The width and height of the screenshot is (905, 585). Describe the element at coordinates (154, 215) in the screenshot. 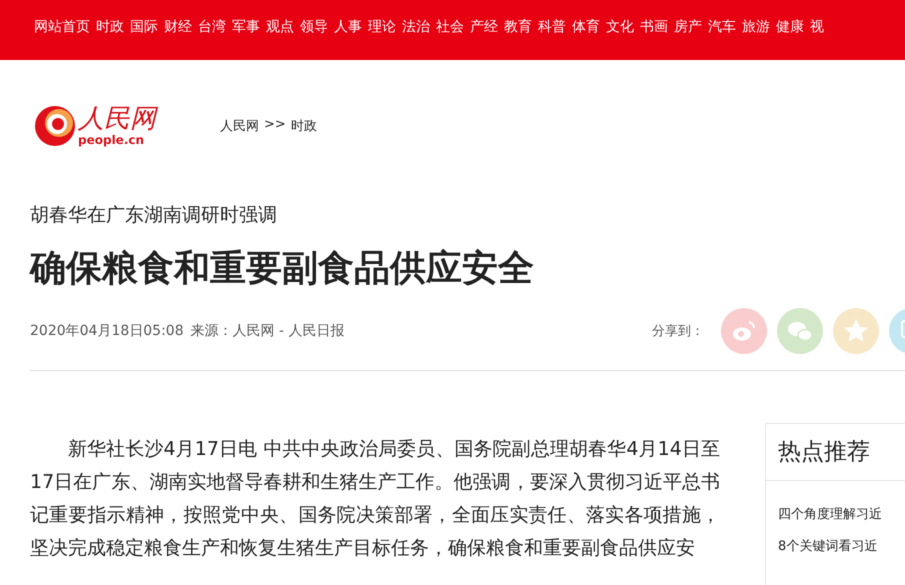

I see `article-subtitle: 胡春华在广东湖南调研时强调` at that location.